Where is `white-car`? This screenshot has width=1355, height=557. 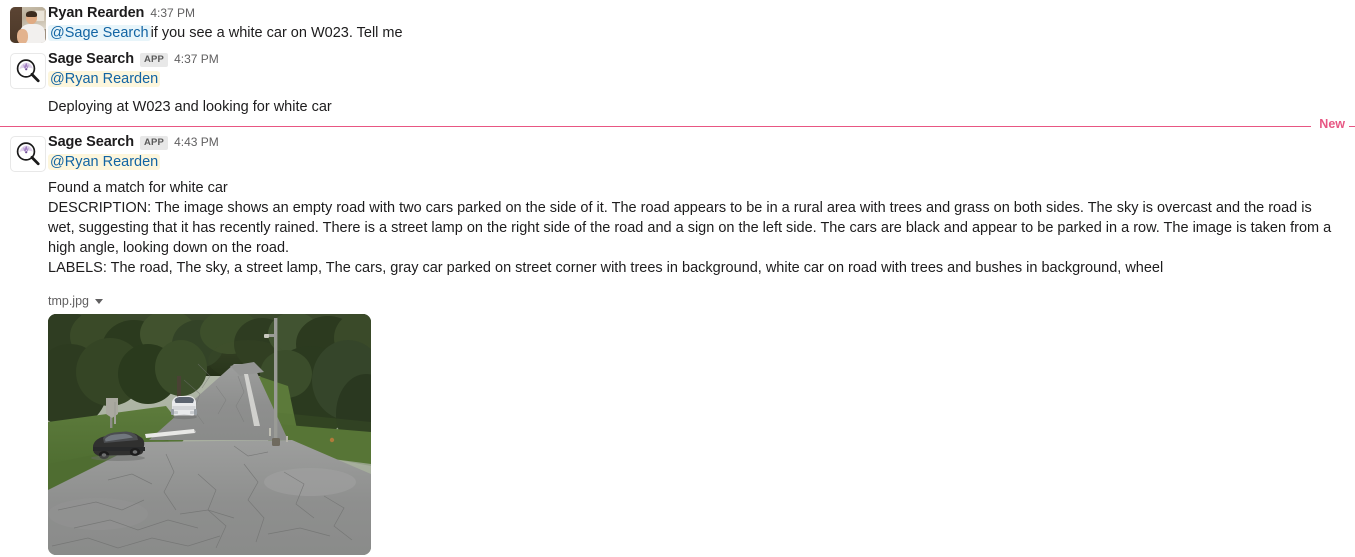
white-car is located at coordinates (184, 408).